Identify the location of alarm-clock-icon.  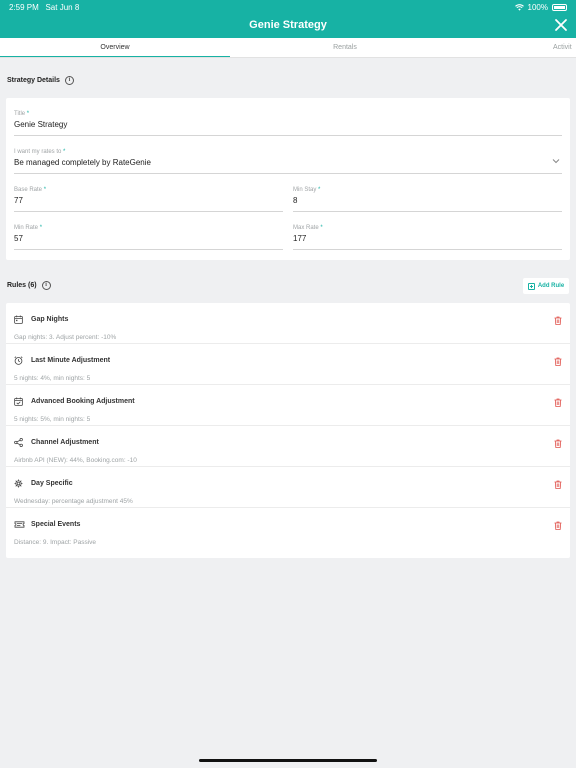
(18, 360).